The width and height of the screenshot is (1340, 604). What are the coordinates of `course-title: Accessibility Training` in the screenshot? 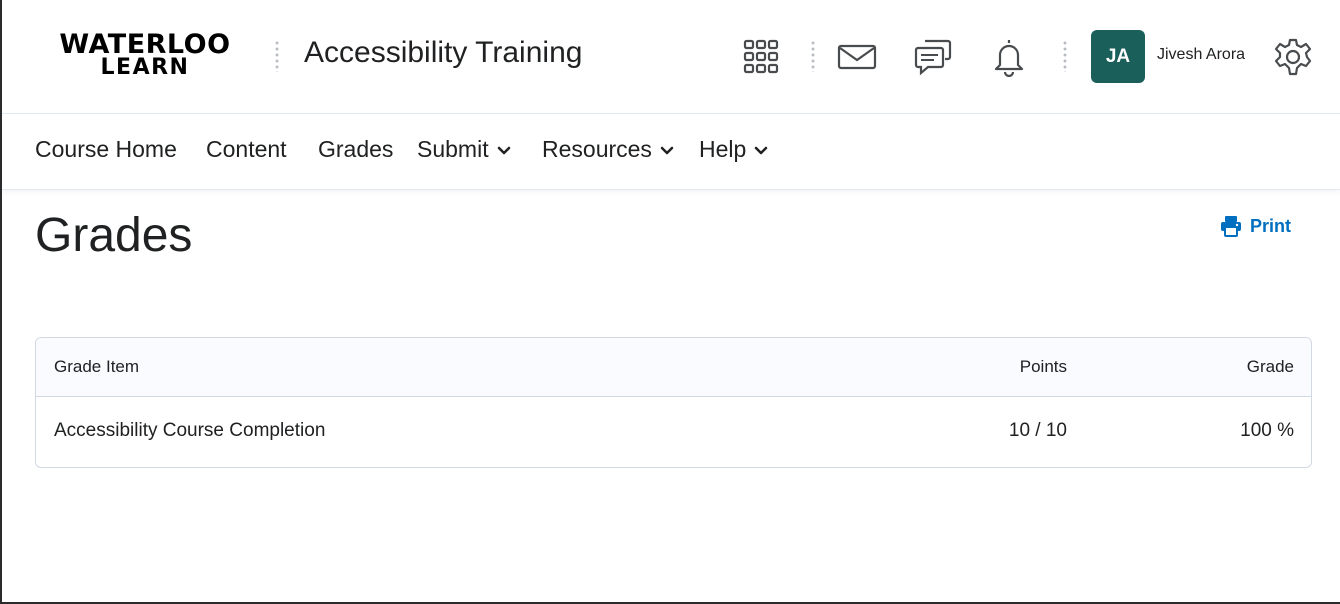 It's located at (443, 53).